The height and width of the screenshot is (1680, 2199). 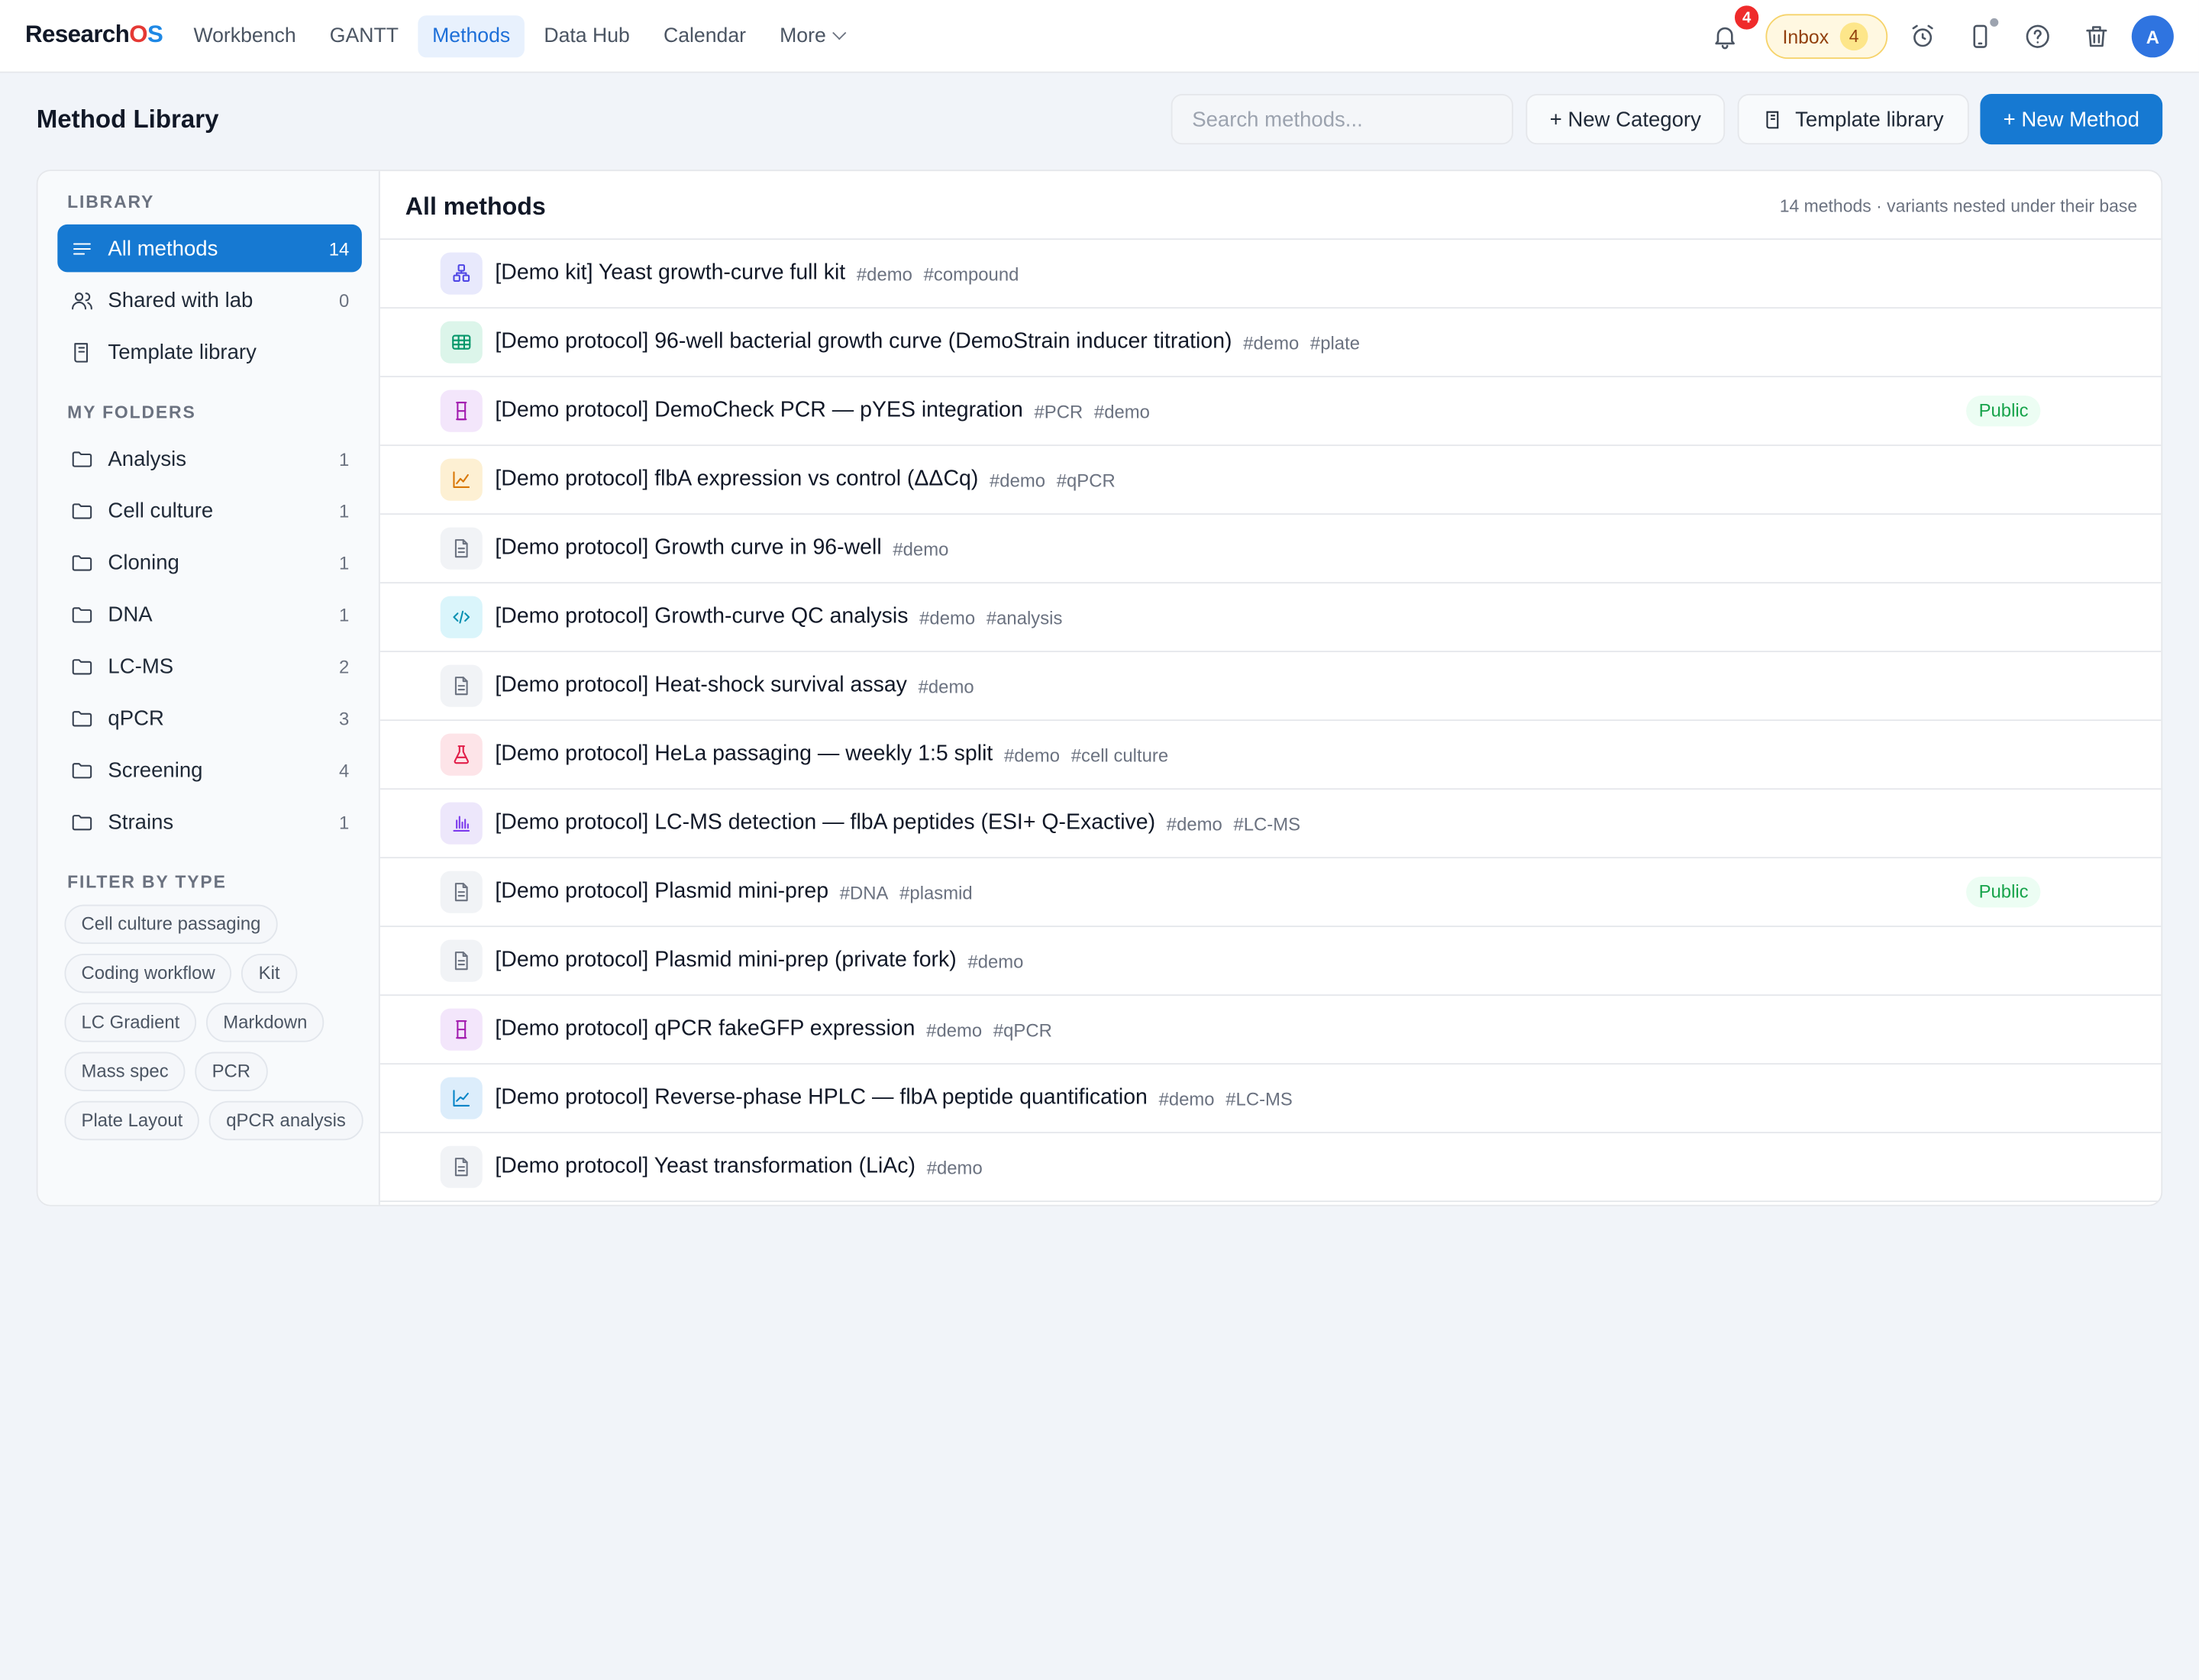 What do you see at coordinates (471, 37) in the screenshot?
I see `nav-methods: Methods` at bounding box center [471, 37].